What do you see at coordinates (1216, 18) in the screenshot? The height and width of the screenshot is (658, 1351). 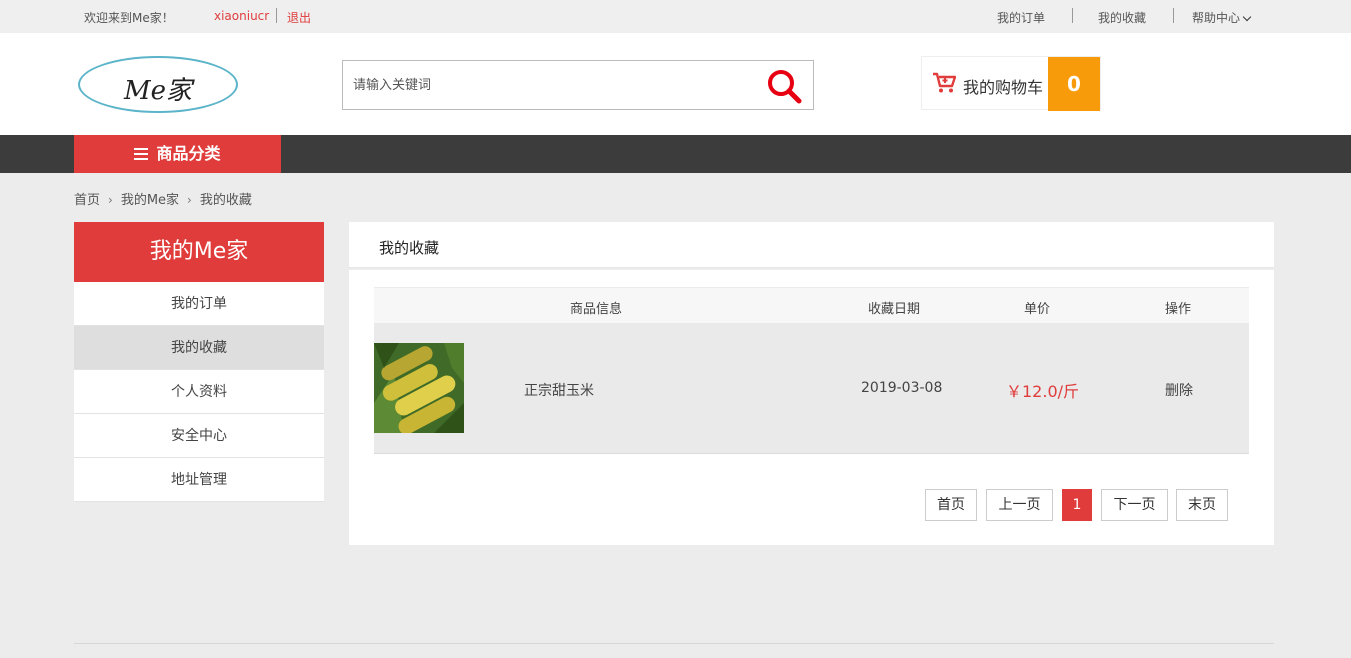 I see `help-center-label: 帮助中心` at bounding box center [1216, 18].